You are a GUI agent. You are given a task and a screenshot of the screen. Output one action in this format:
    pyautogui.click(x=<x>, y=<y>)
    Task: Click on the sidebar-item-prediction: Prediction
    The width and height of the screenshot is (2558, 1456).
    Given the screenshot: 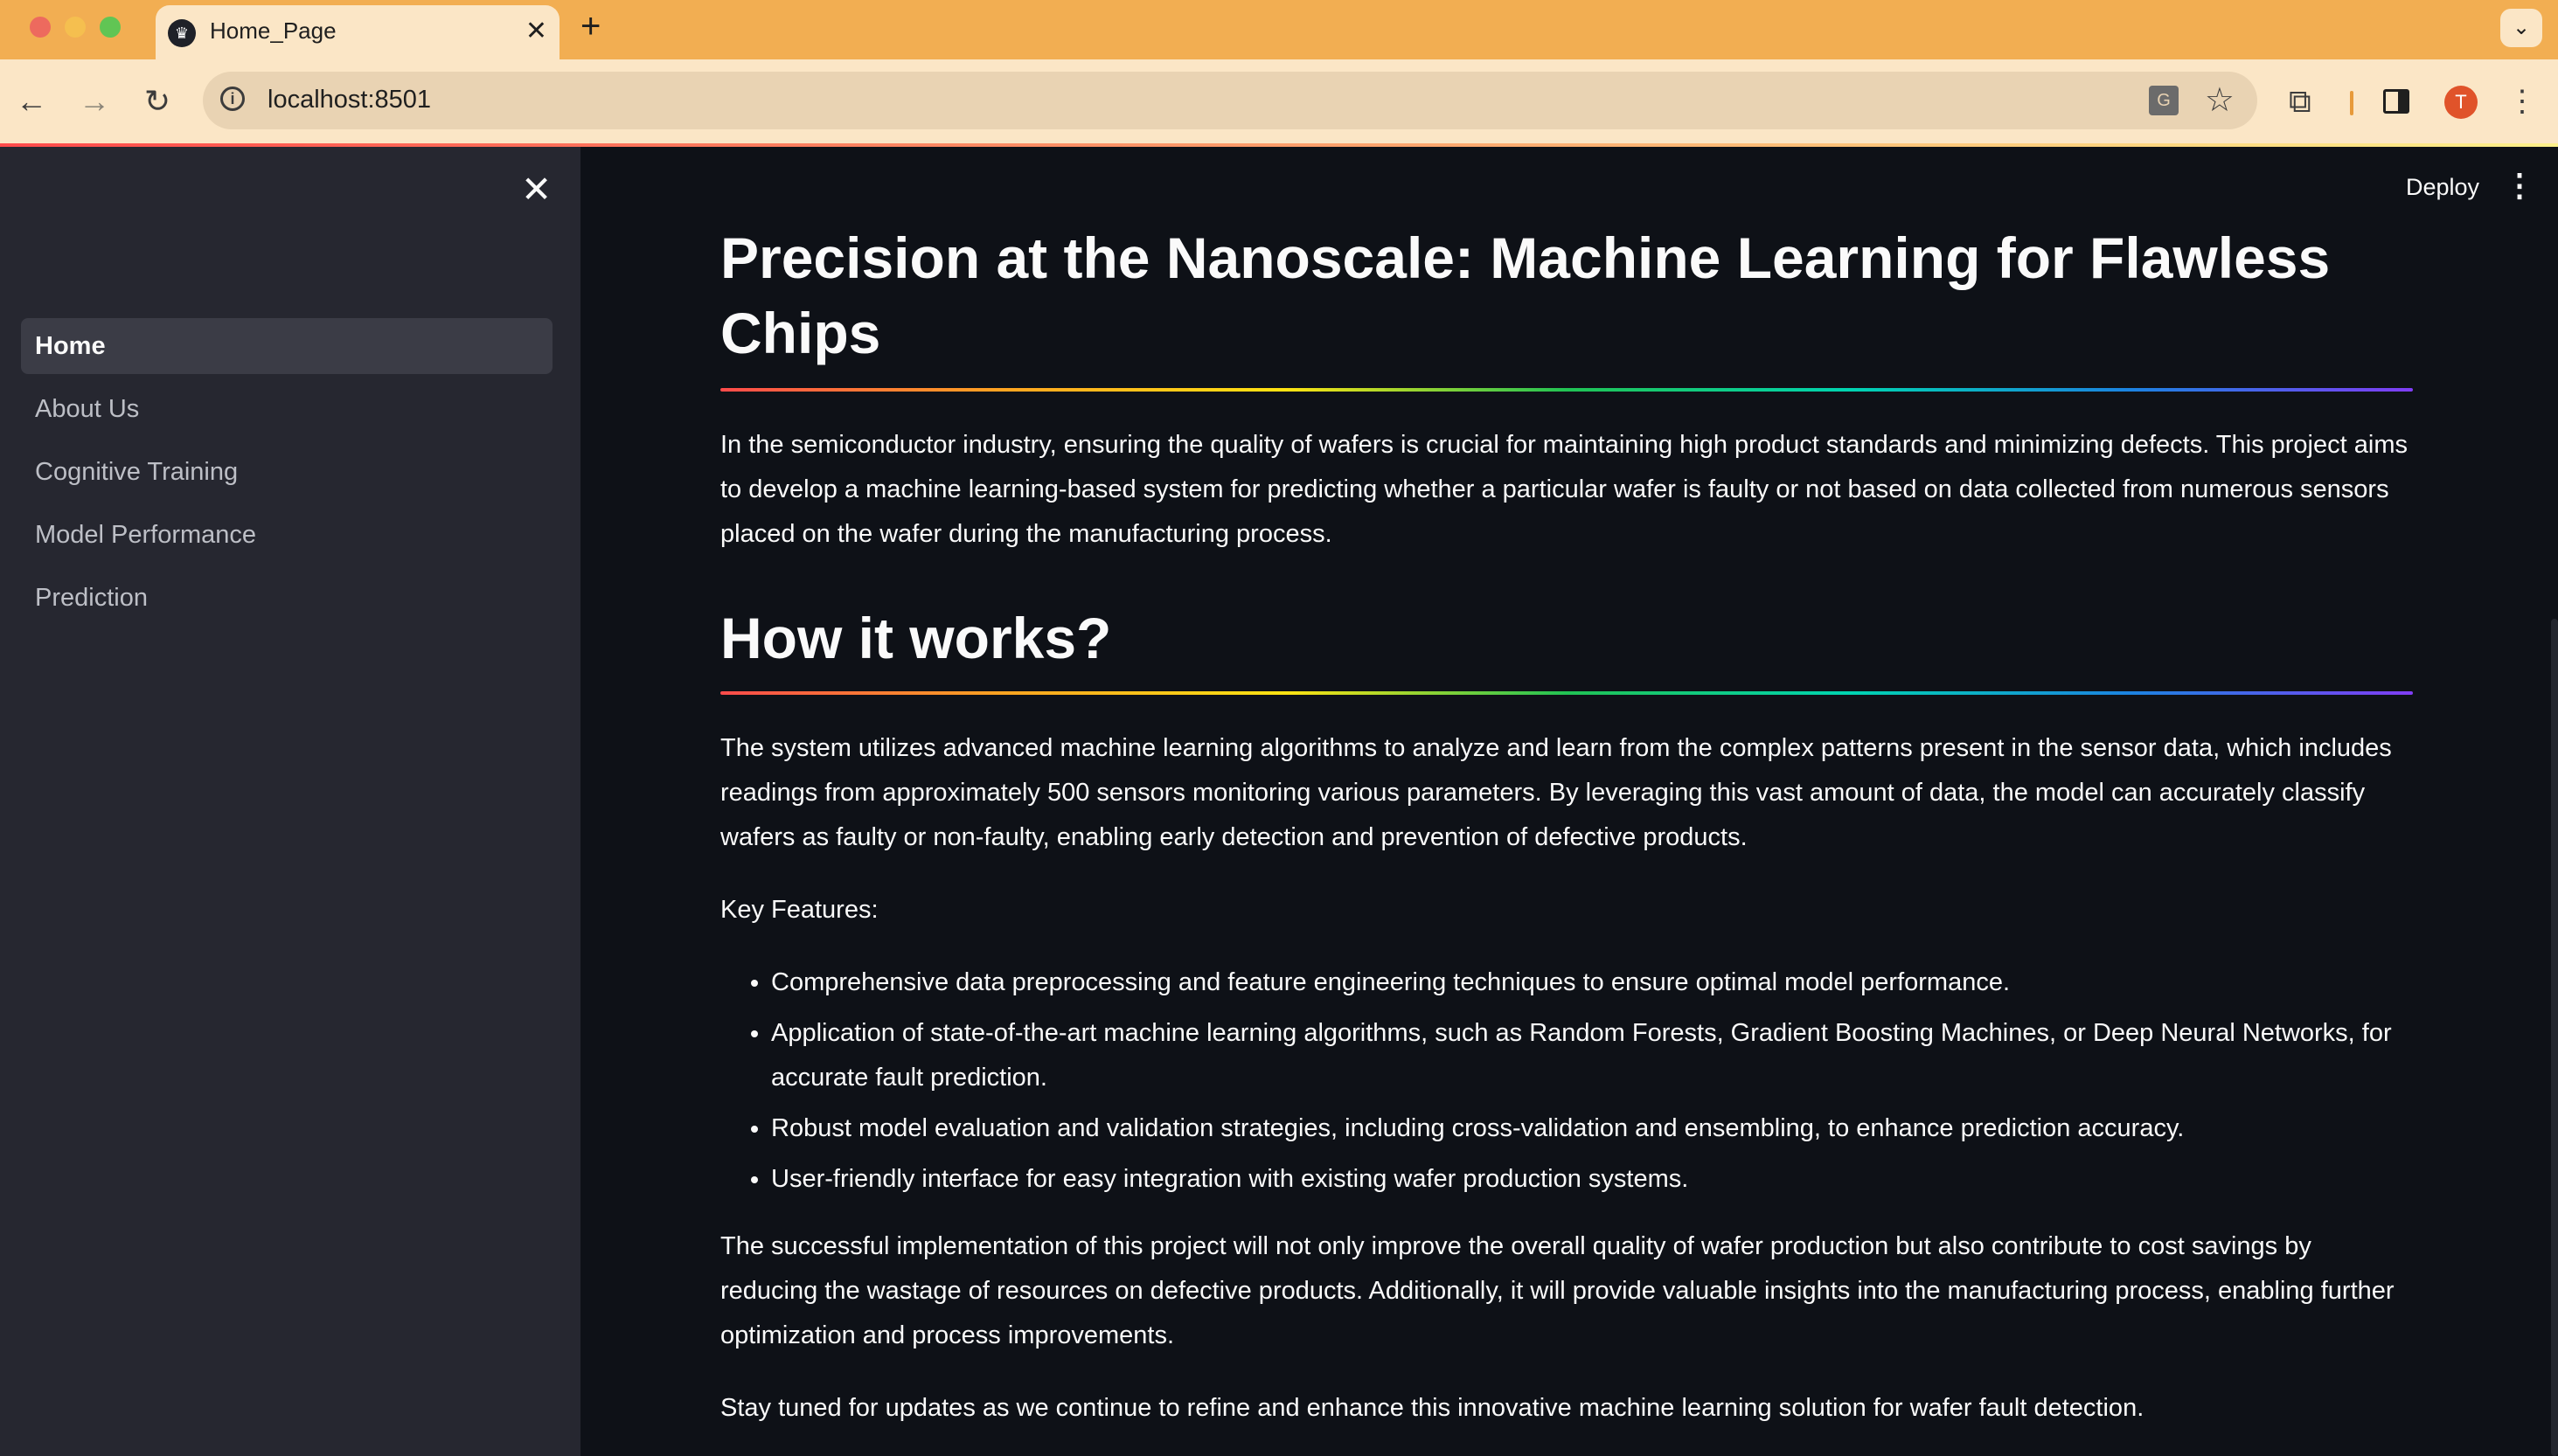 What is the action you would take?
    pyautogui.click(x=287, y=598)
    